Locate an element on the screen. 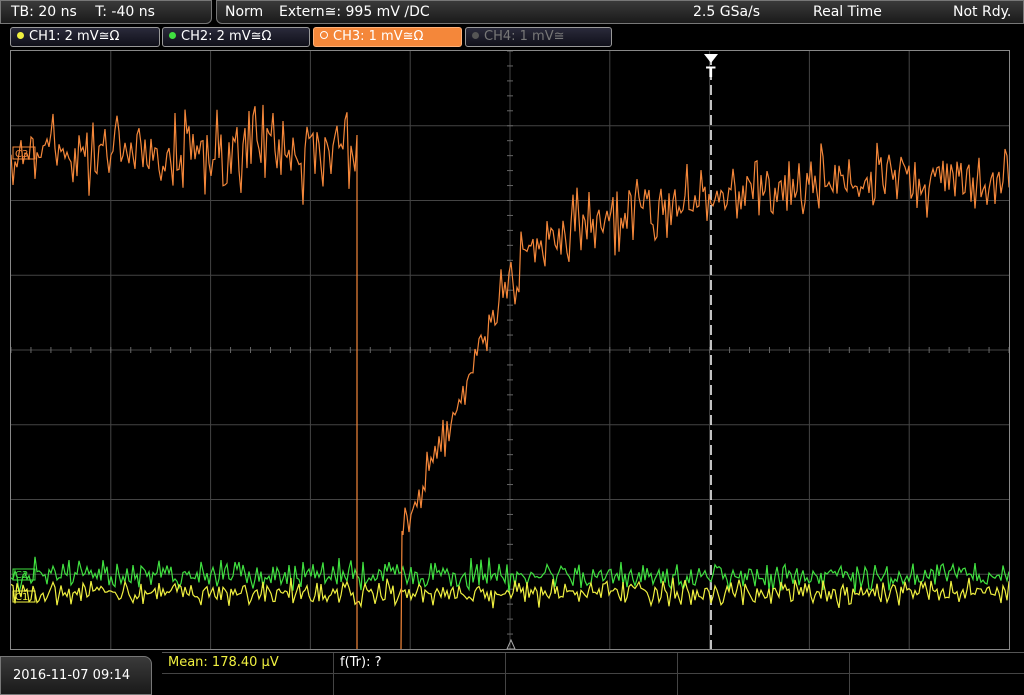 Image resolution: width=1024 pixels, height=695 pixels. measurement-4-cell is located at coordinates (764, 663).